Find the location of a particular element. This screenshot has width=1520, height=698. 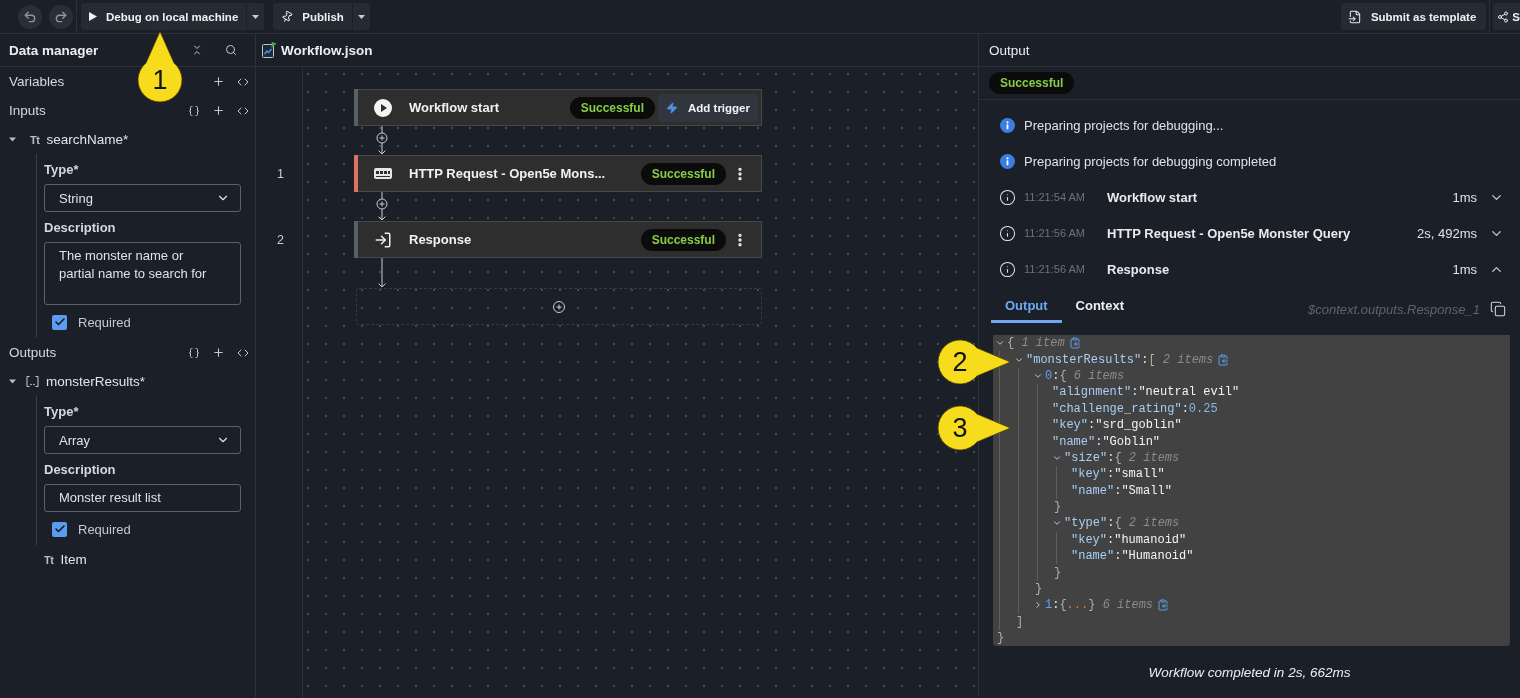

description-field: Monster result list is located at coordinates (142, 498).